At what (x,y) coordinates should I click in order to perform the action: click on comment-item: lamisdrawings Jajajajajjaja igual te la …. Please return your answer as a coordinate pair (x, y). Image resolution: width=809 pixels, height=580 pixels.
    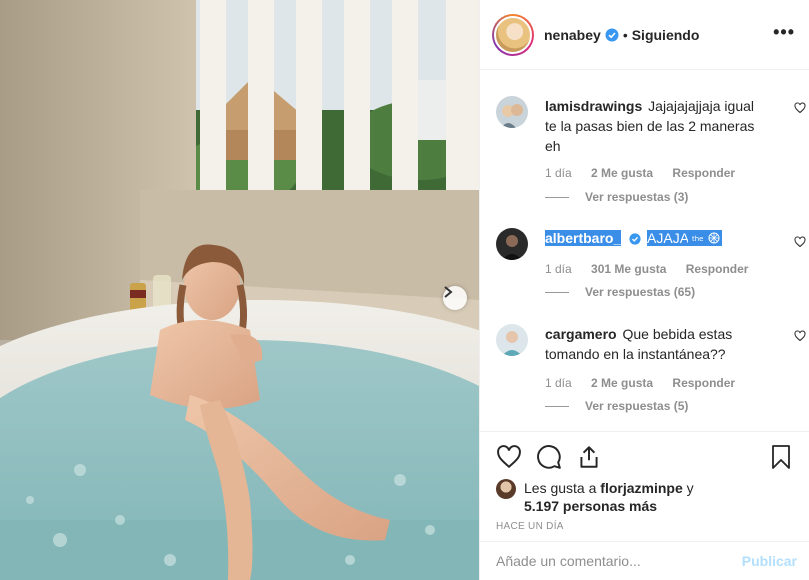
    Looking at the image, I should click on (651, 156).